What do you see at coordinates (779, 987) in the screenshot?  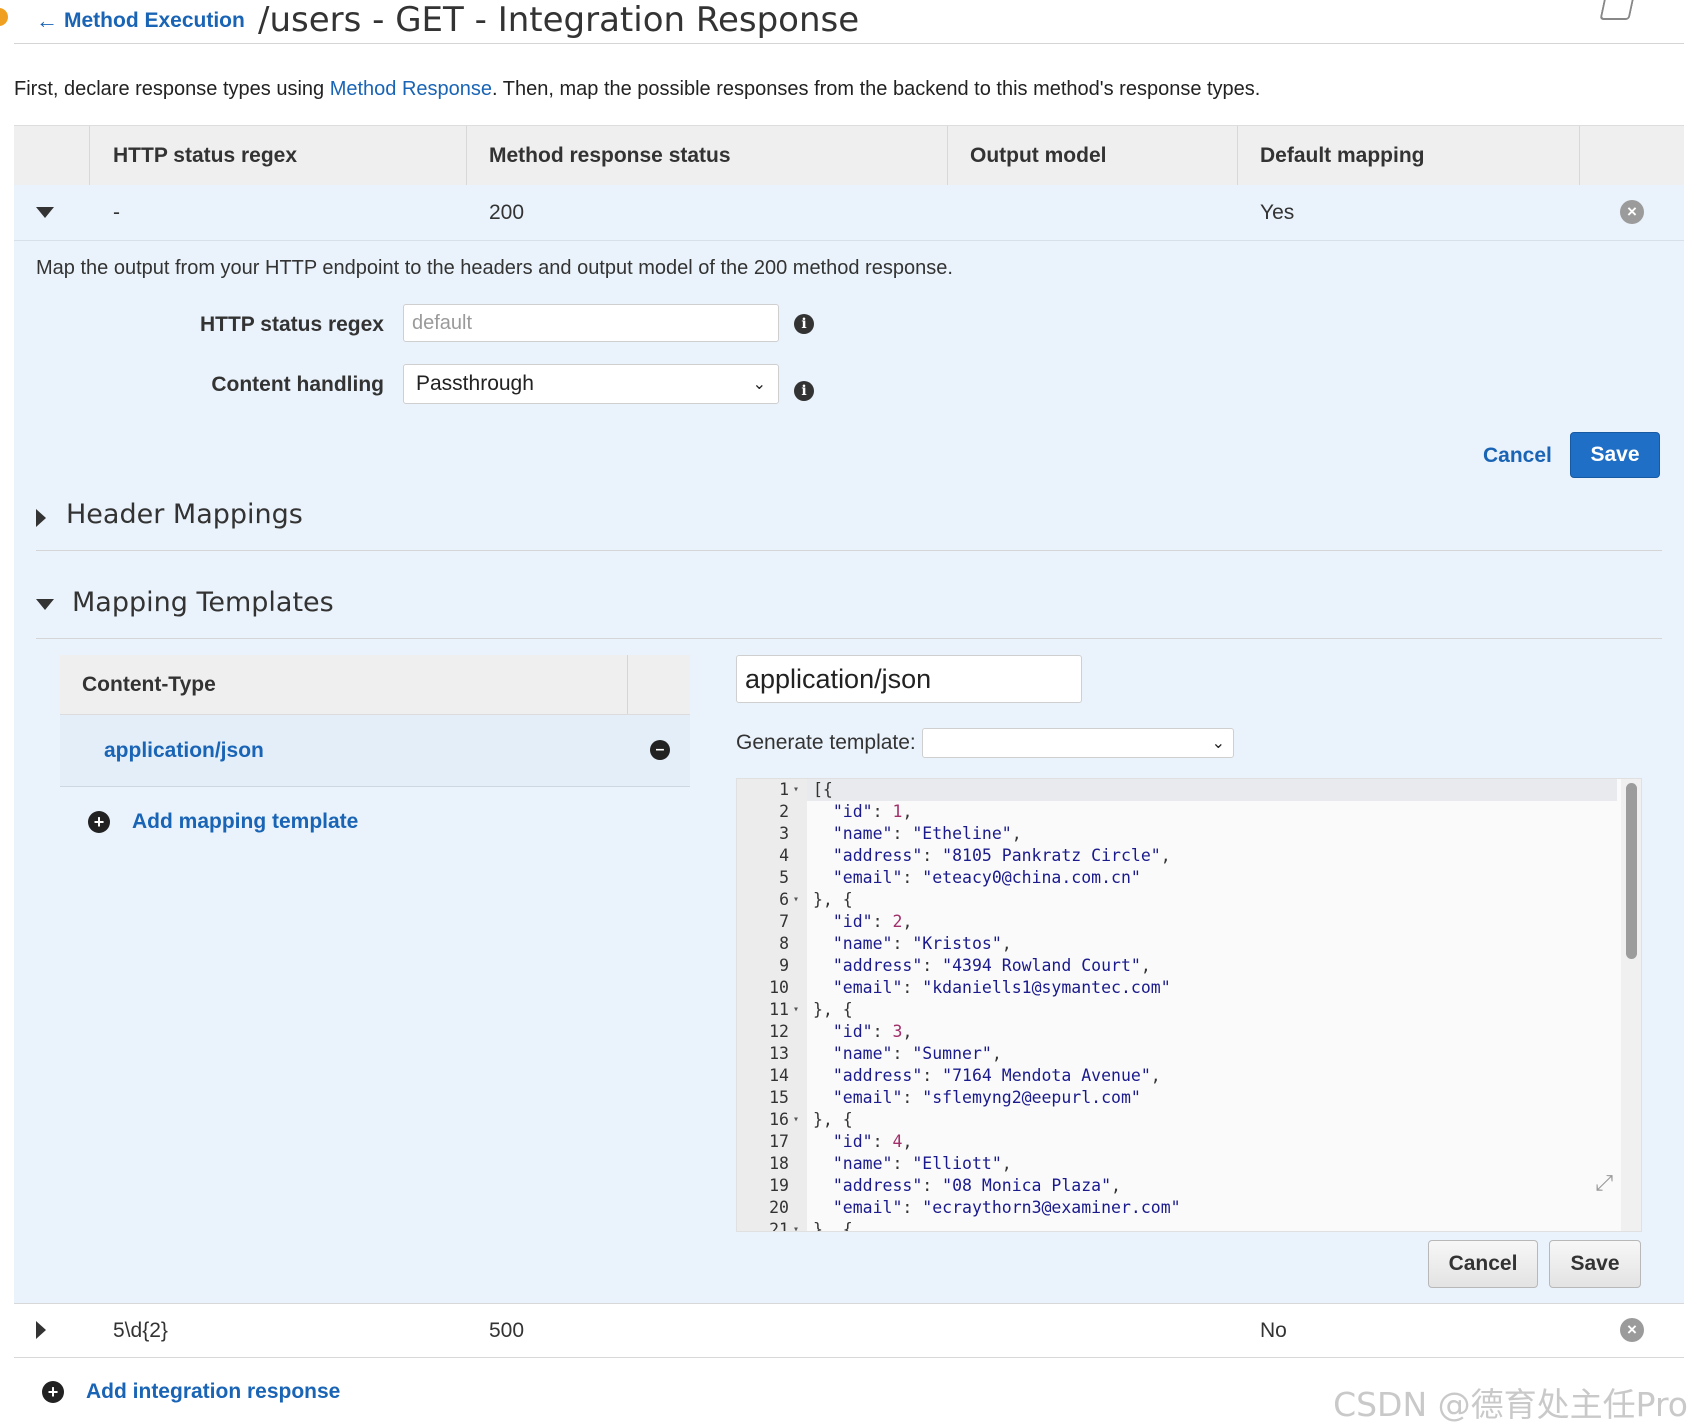 I see `line-number: 10` at bounding box center [779, 987].